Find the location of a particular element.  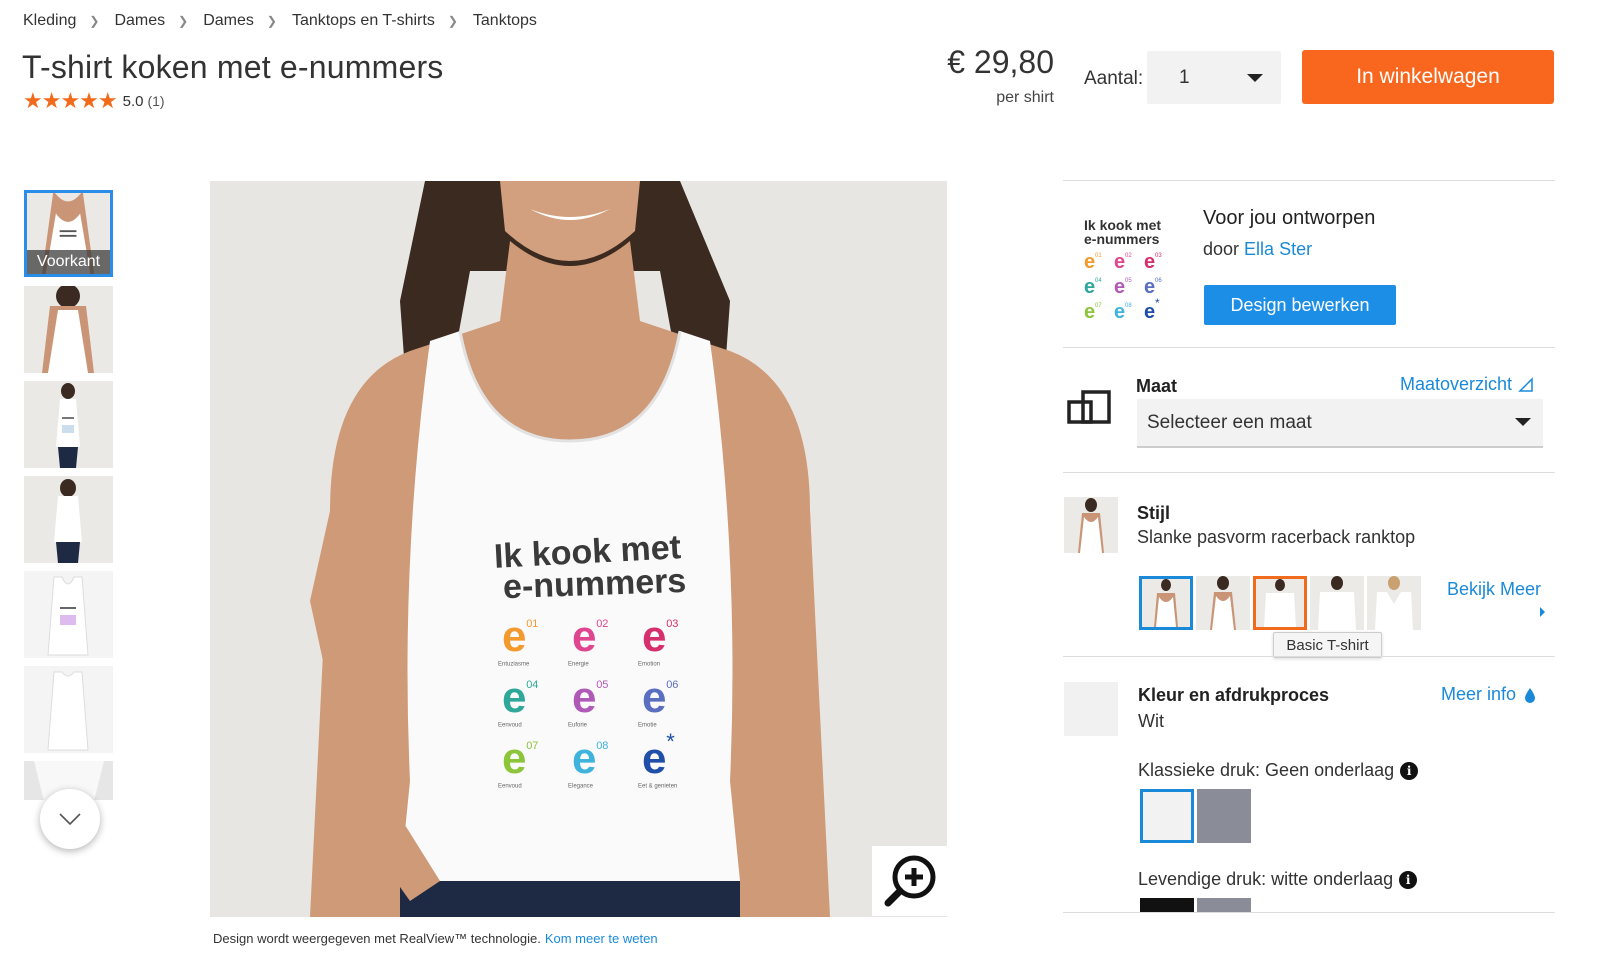

e-number-label: Euforie is located at coordinates (578, 725).